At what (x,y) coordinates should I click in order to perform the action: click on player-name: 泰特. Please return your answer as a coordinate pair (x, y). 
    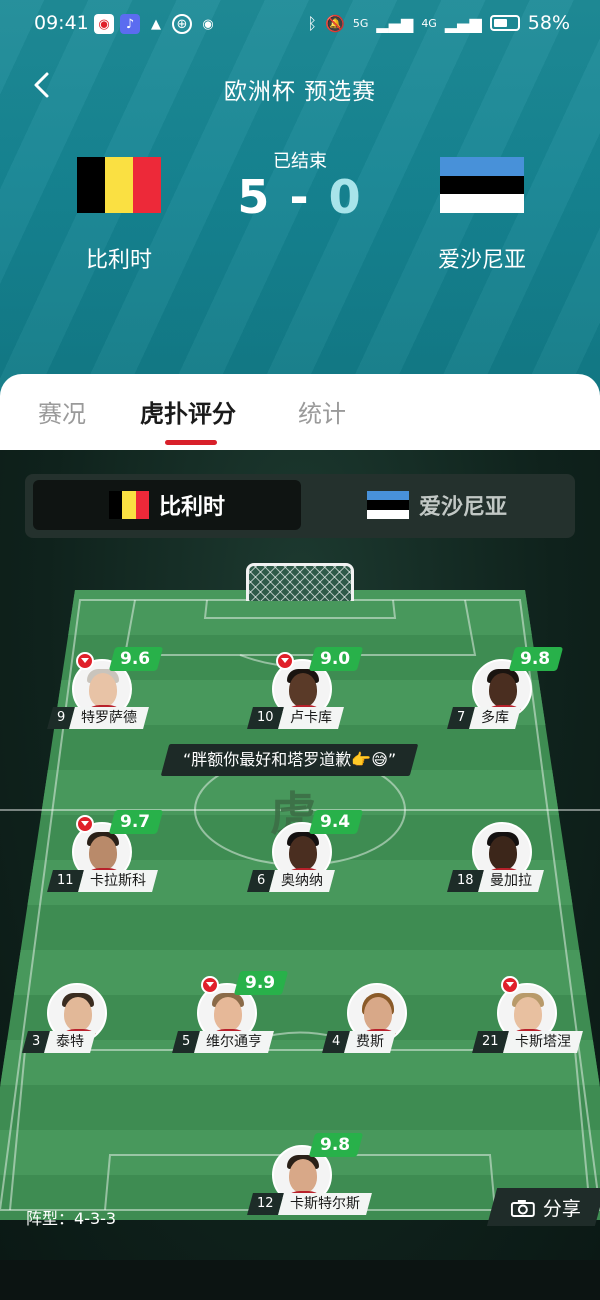
    Looking at the image, I should click on (70, 1042).